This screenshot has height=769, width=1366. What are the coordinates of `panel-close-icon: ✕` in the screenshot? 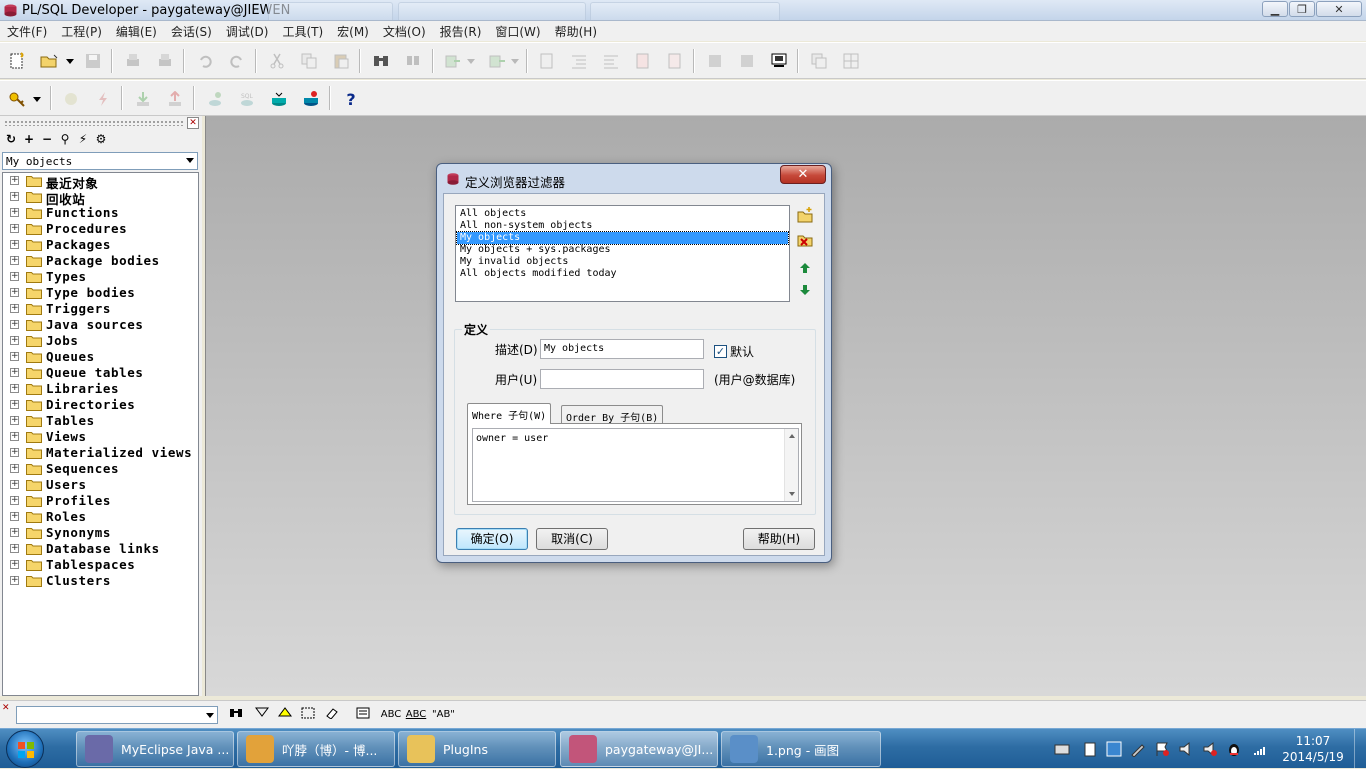 It's located at (193, 123).